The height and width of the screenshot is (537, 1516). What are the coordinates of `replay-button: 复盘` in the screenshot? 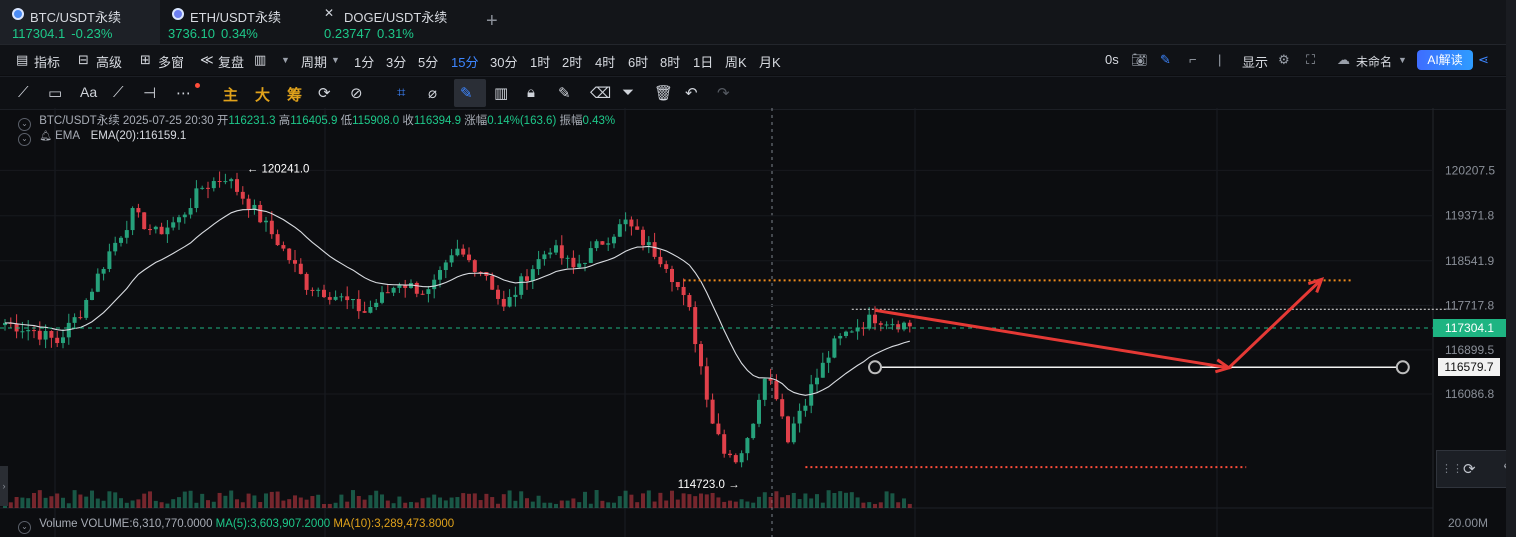 It's located at (231, 61).